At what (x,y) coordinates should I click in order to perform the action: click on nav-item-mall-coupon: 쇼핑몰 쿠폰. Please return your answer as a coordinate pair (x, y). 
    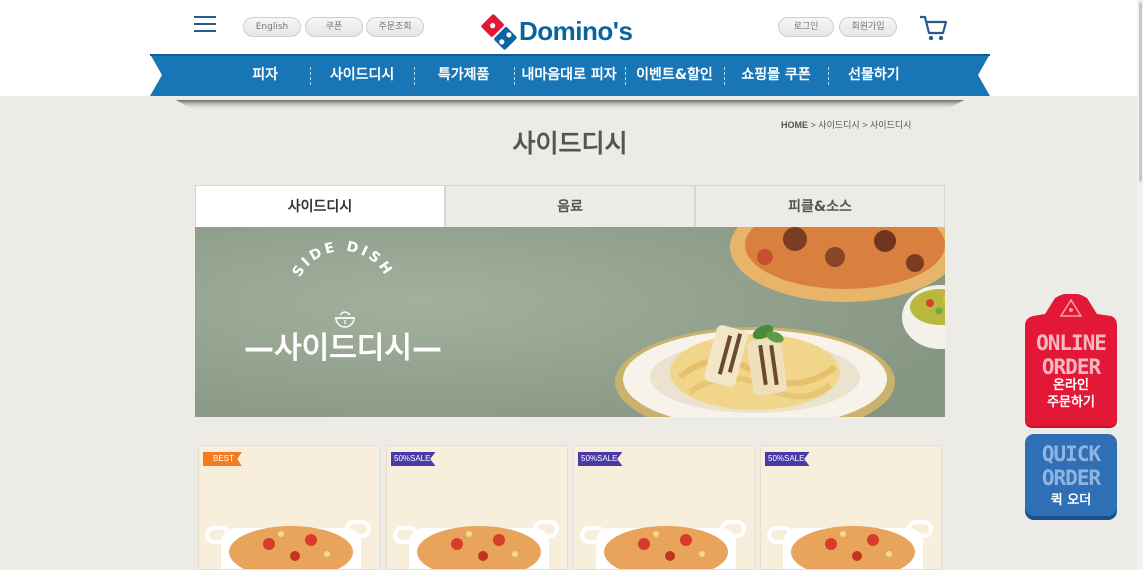
    Looking at the image, I should click on (776, 75).